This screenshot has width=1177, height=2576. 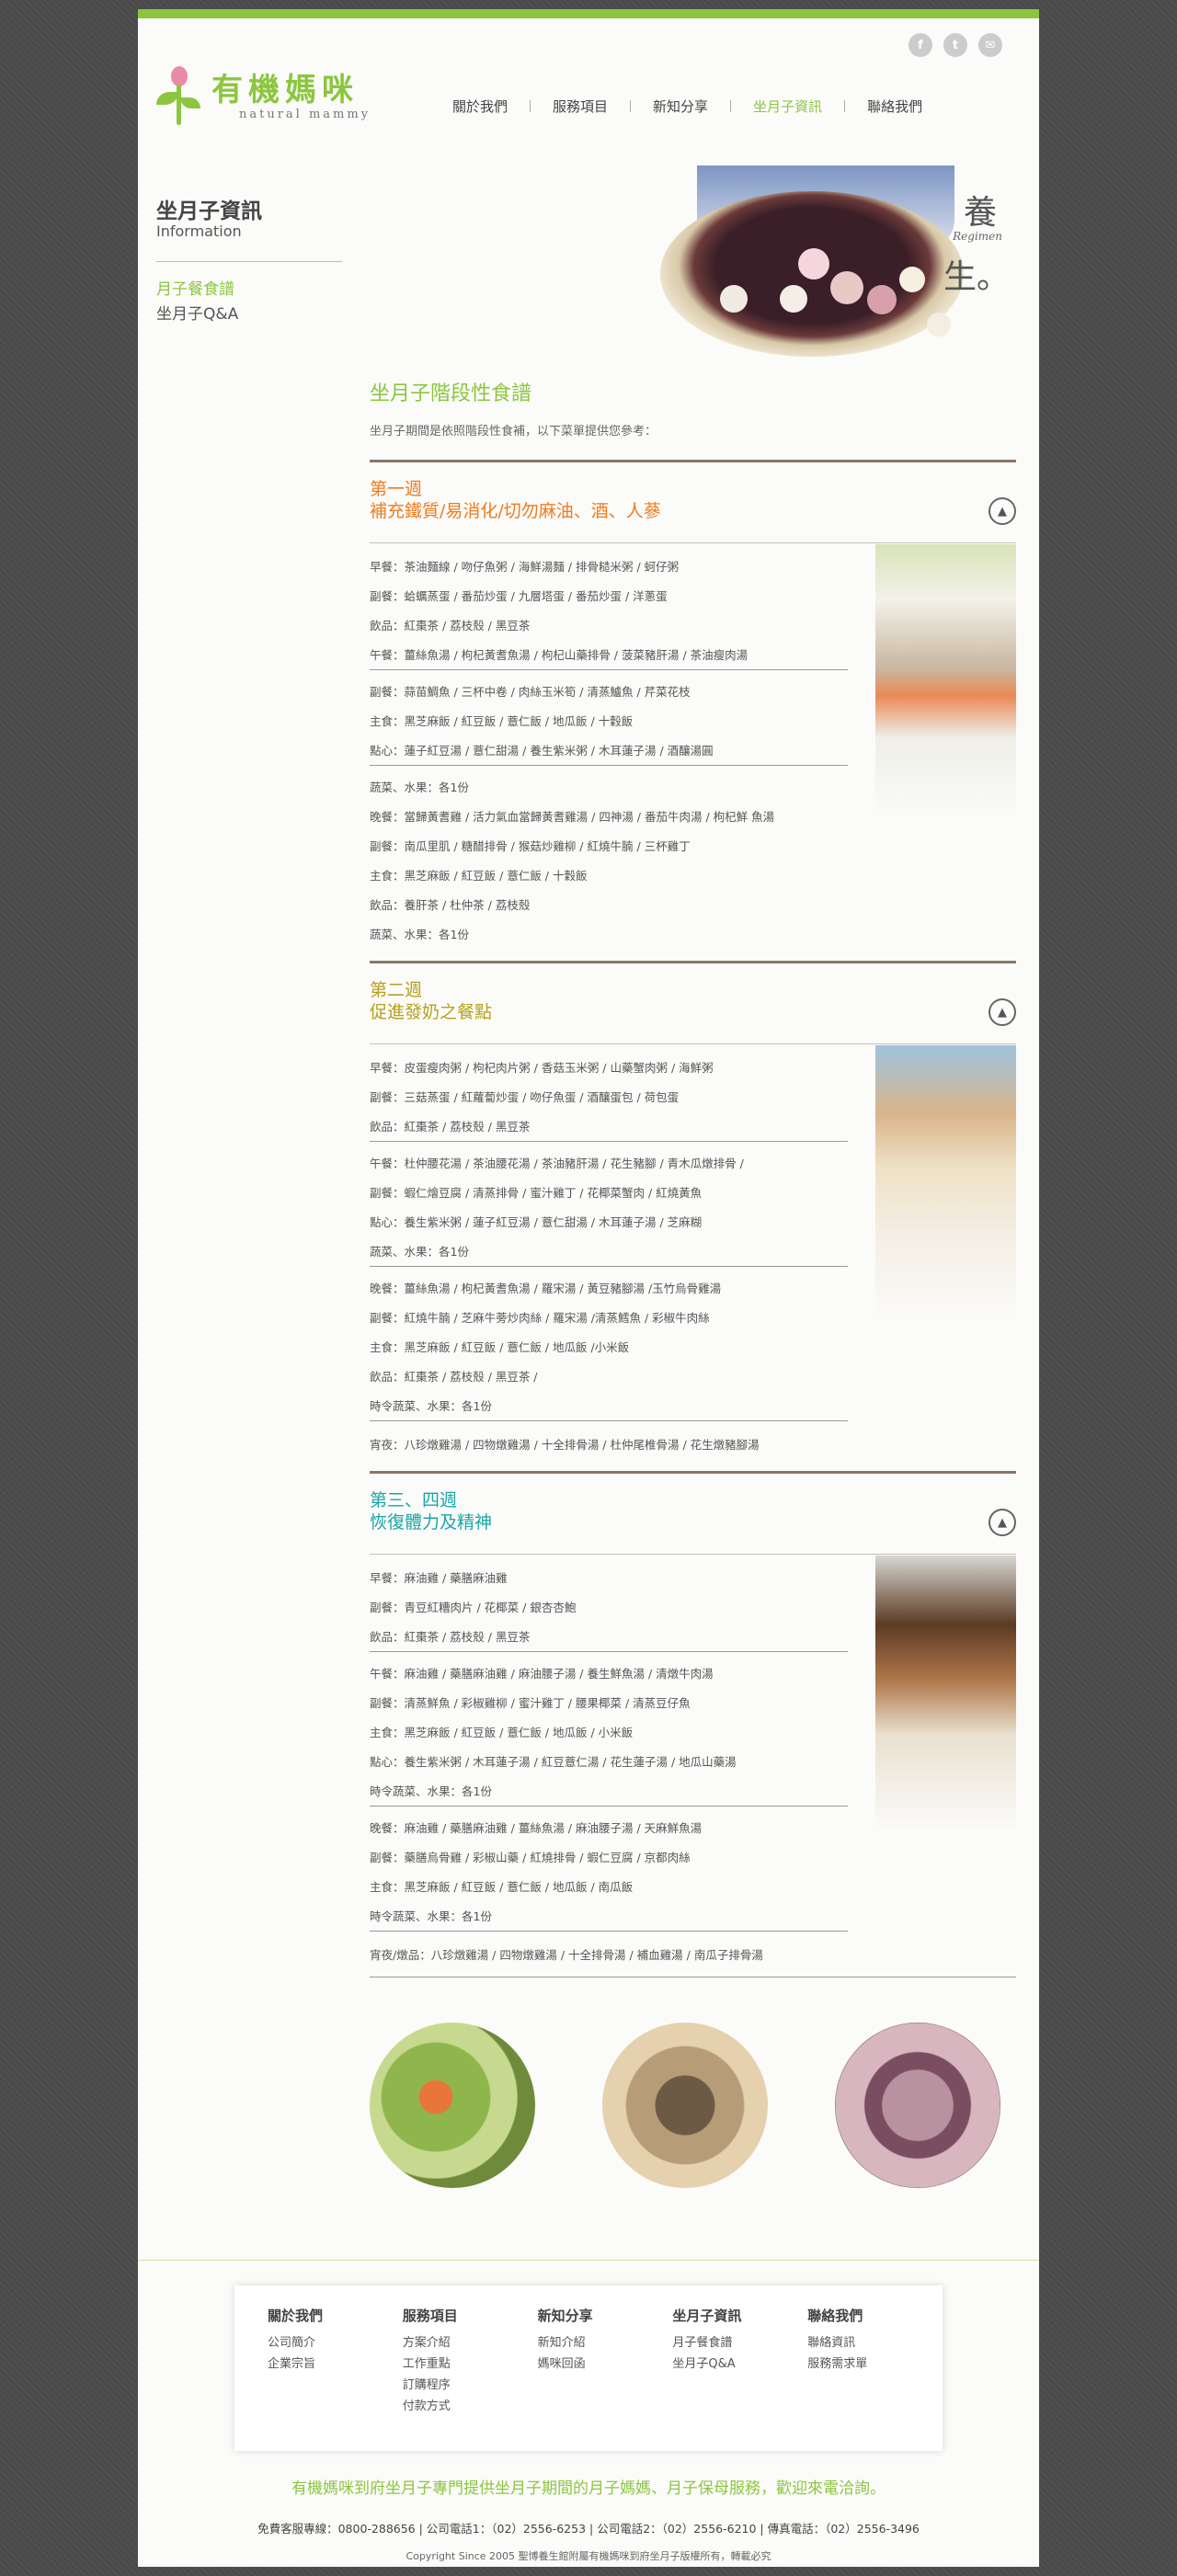 What do you see at coordinates (396, 990) in the screenshot?
I see `week2-title: 第二週` at bounding box center [396, 990].